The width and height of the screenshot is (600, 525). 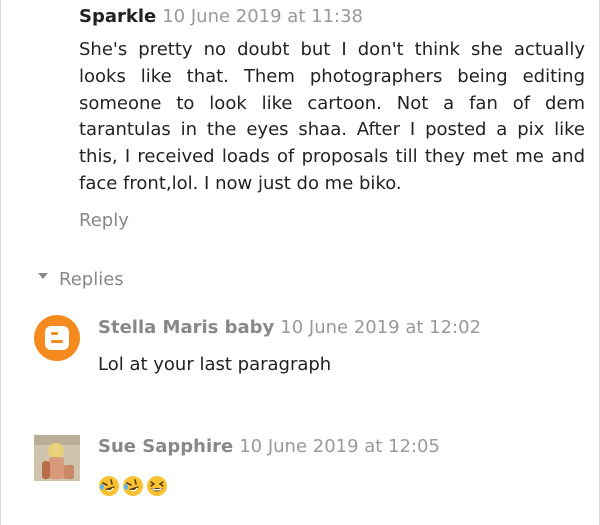 What do you see at coordinates (339, 446) in the screenshot?
I see `reply-date: 10 June 2019 at 12:05` at bounding box center [339, 446].